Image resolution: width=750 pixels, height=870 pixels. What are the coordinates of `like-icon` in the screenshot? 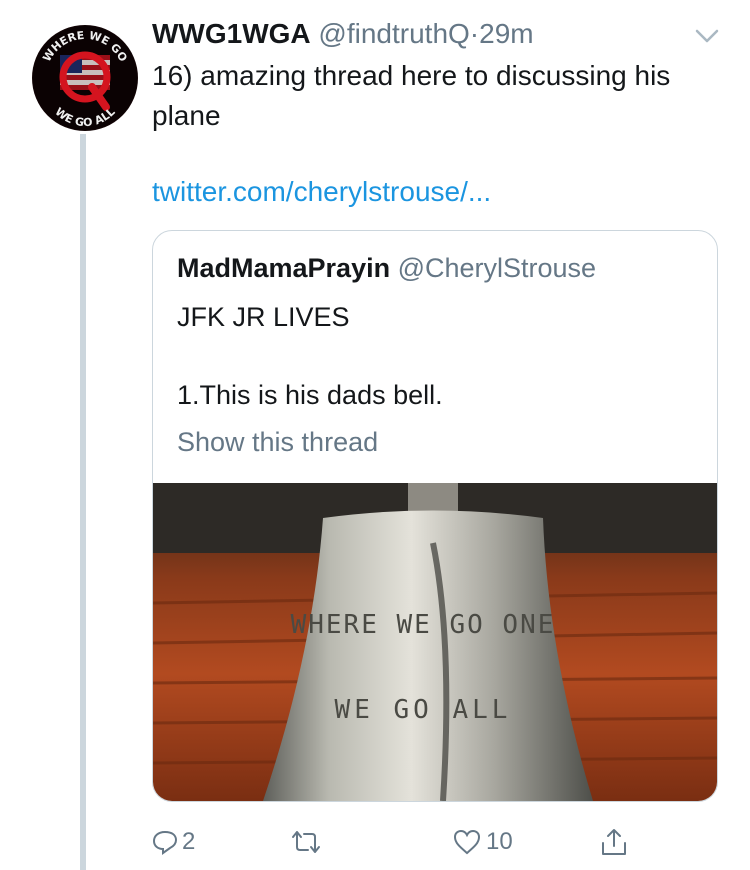 It's located at (467, 842).